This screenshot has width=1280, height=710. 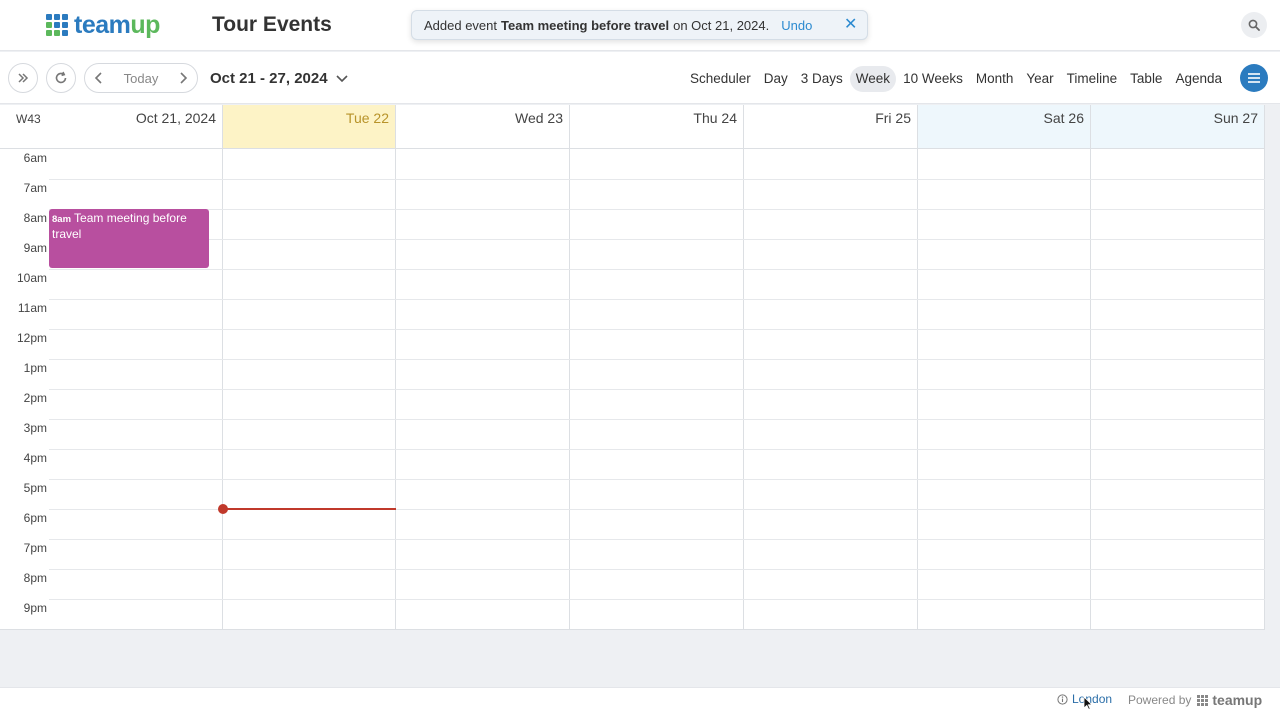 What do you see at coordinates (822, 79) in the screenshot?
I see `view-tab-3-days: 3 Days` at bounding box center [822, 79].